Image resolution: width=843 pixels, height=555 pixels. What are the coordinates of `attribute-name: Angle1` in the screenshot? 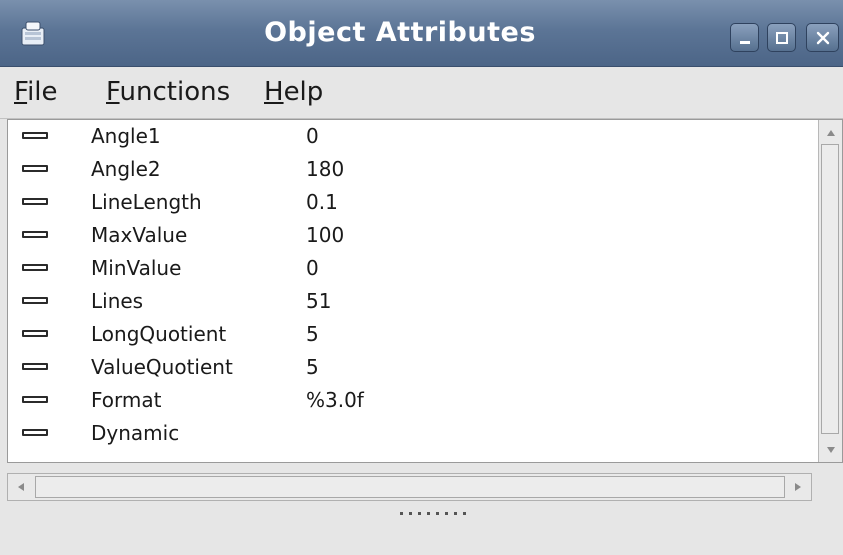 It's located at (126, 136).